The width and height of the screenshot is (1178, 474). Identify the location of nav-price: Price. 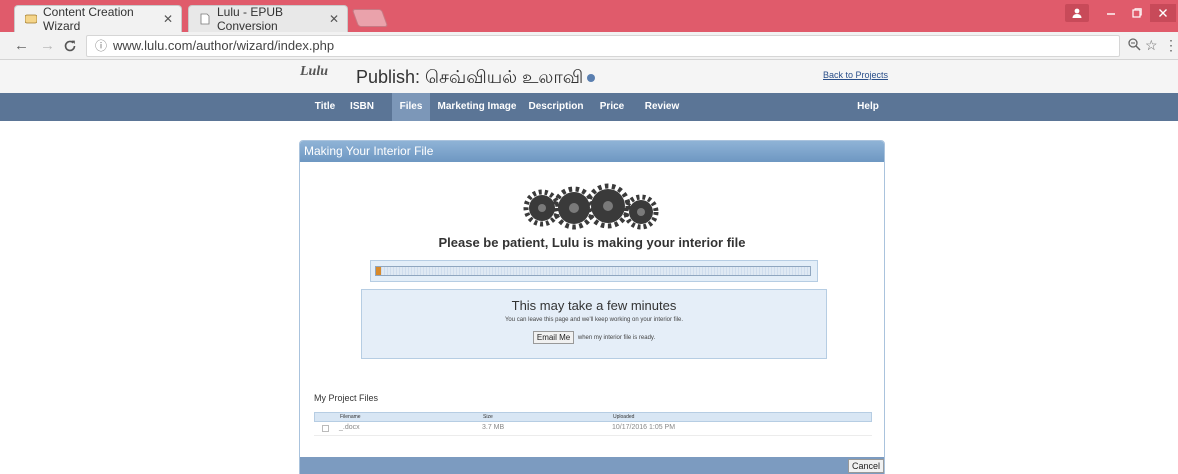
(612, 107).